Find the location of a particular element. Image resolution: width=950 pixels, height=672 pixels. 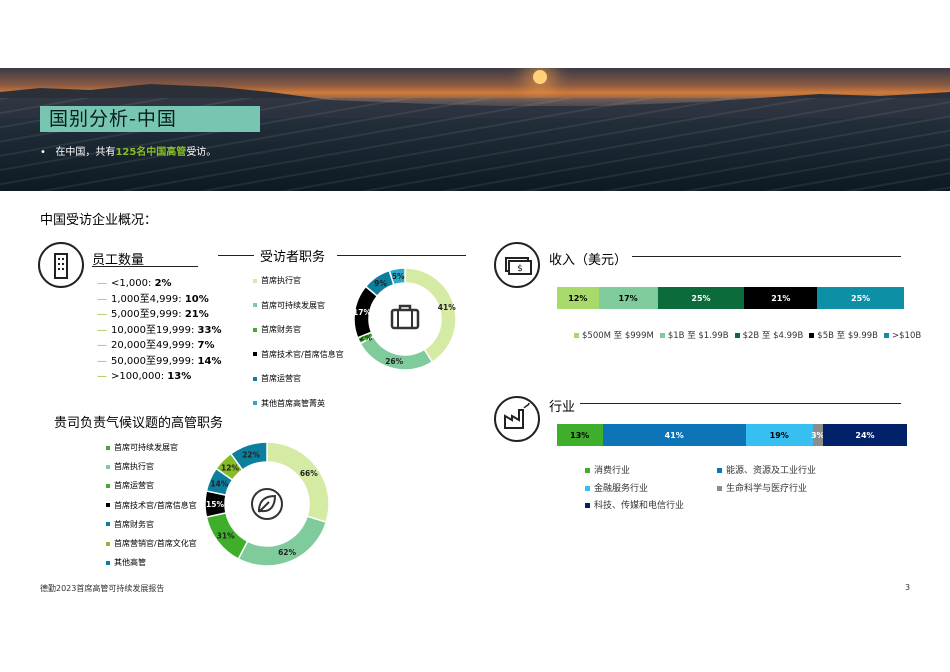

employee-row: — >100,000: 13% is located at coordinates (144, 376).